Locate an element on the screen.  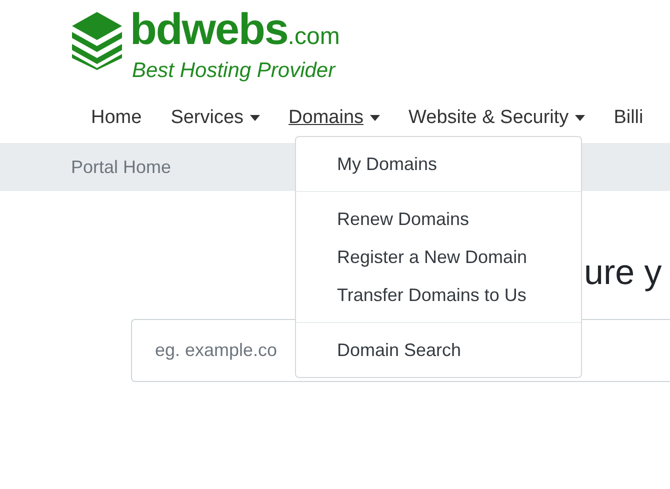
nav-link: Website & Security is located at coordinates (496, 118).